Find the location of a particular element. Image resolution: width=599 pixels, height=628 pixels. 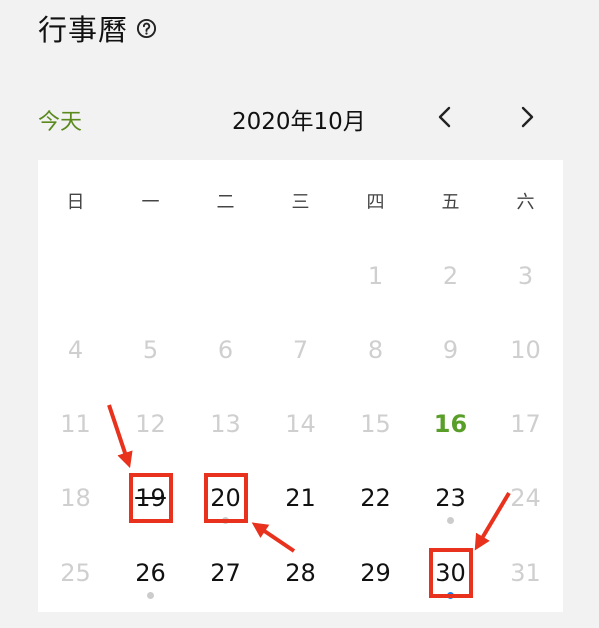

day-number: 12 is located at coordinates (150, 424).